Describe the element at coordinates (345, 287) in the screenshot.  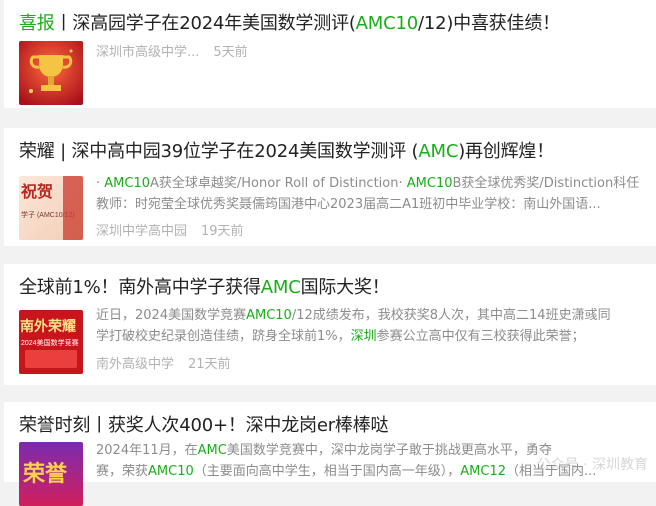
I see `text-segment: 国际大奖！` at that location.